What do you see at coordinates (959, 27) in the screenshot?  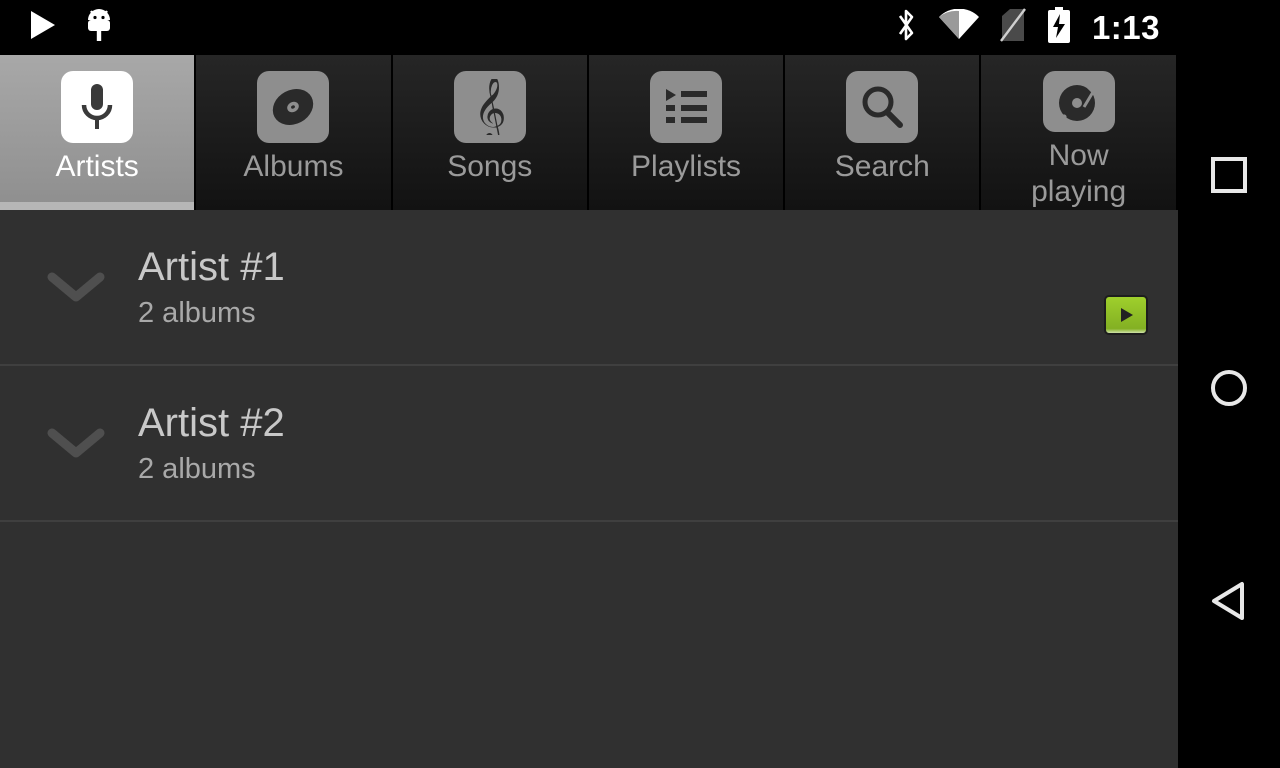 I see `wifi-icon` at bounding box center [959, 27].